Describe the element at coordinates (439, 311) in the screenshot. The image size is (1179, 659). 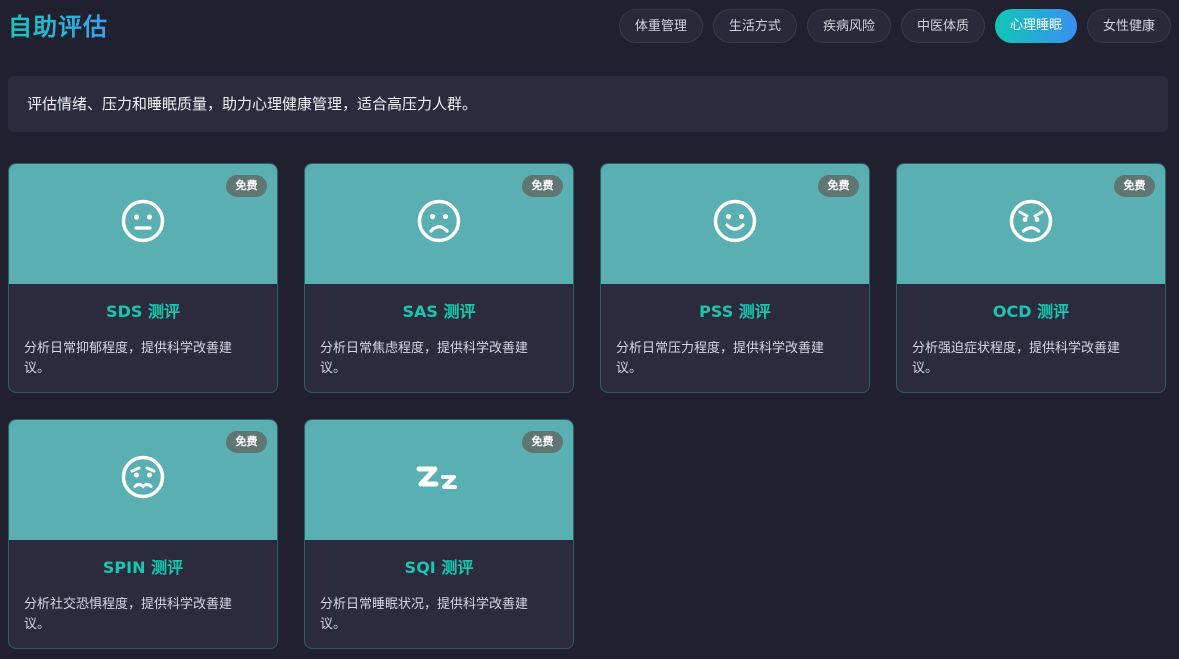
I see `card-title: SAS 测评` at that location.